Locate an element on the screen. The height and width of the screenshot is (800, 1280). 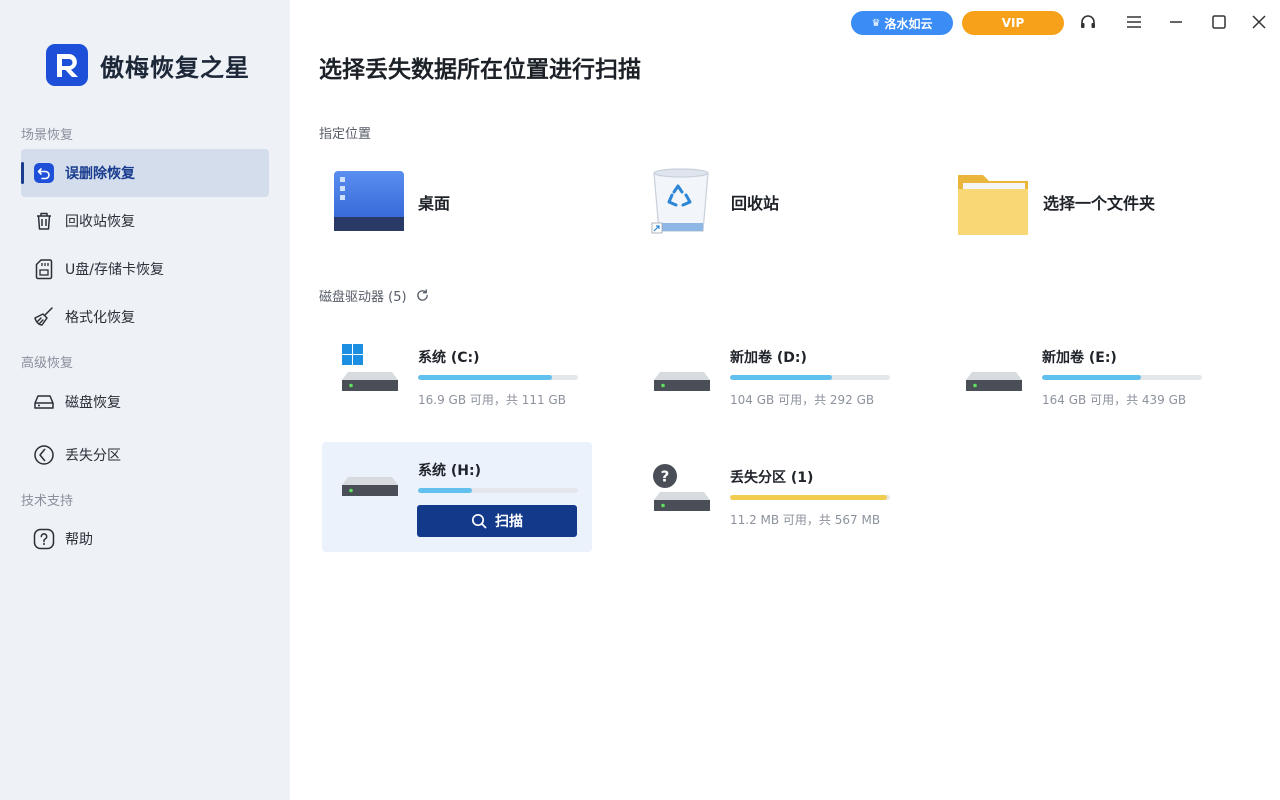
recycle-bin-icon is located at coordinates (681, 202).